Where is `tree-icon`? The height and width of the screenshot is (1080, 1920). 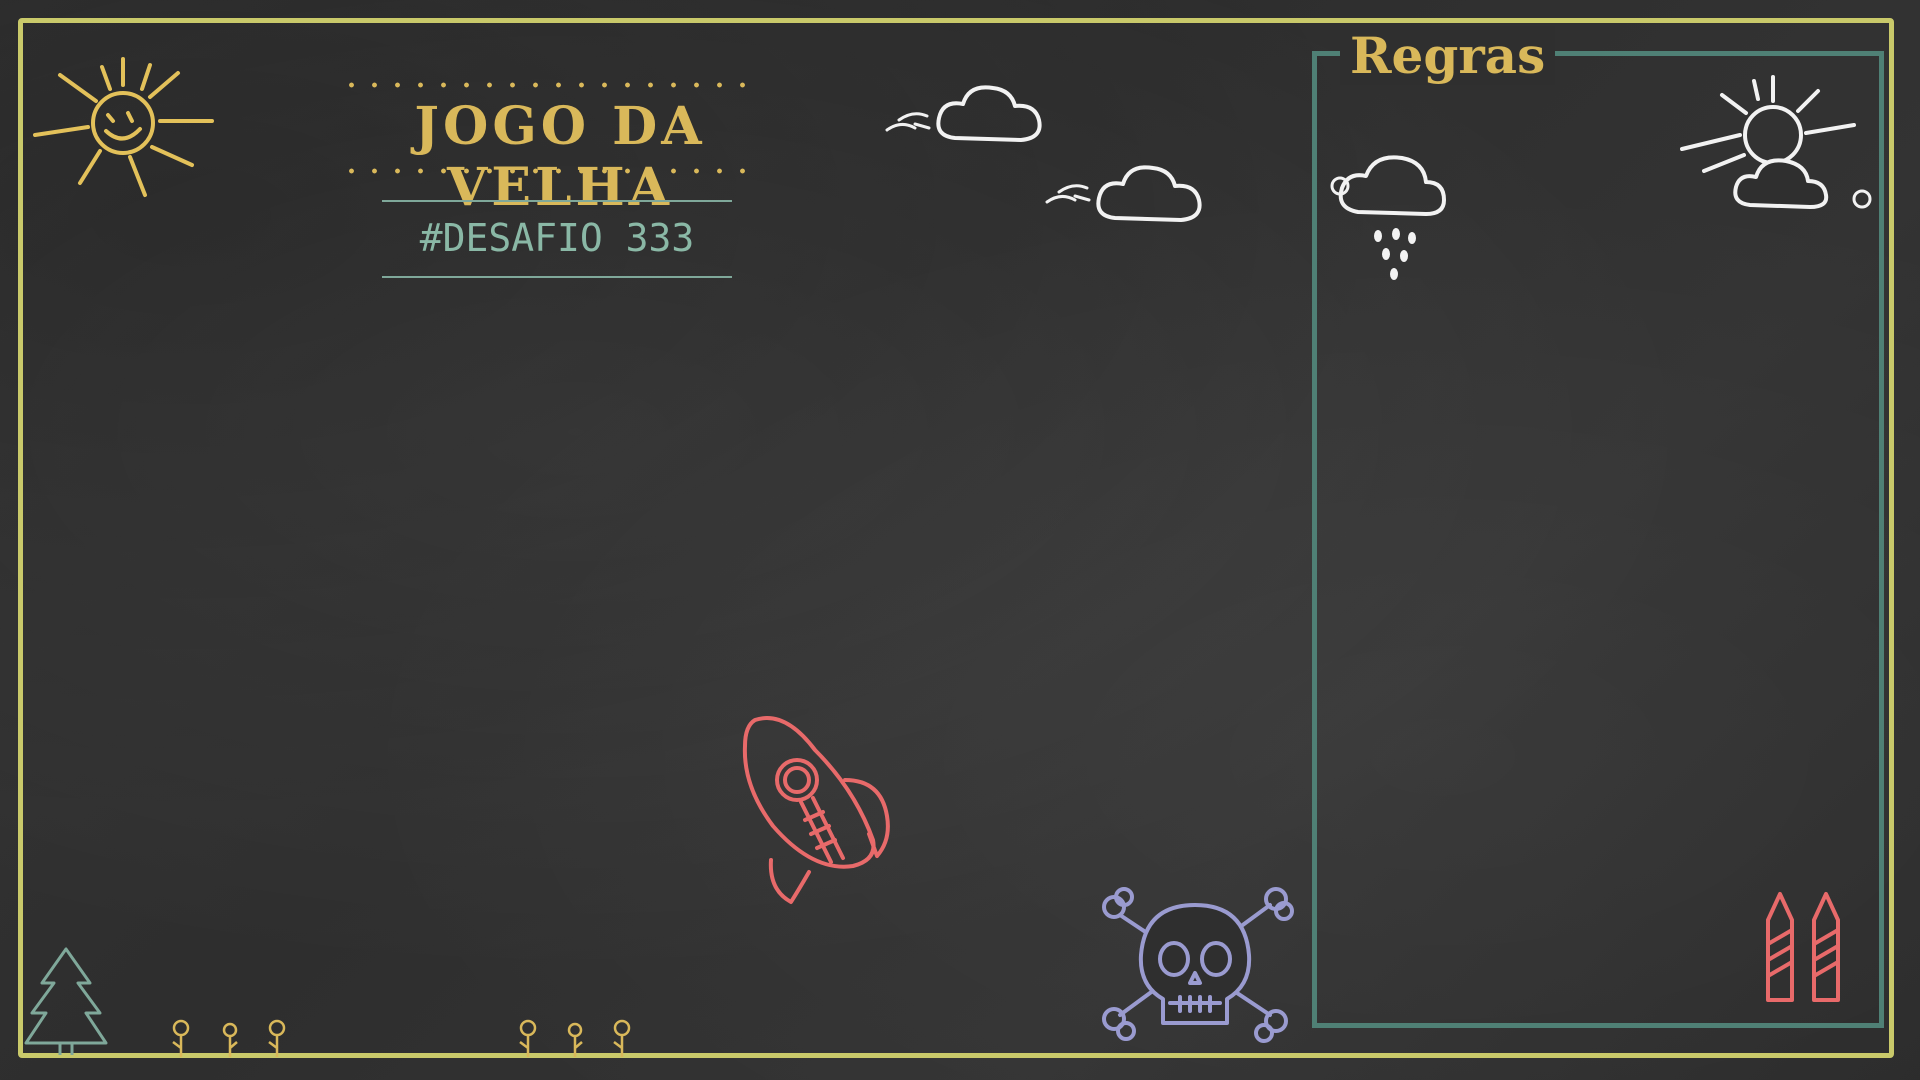
tree-icon is located at coordinates (66, 1000).